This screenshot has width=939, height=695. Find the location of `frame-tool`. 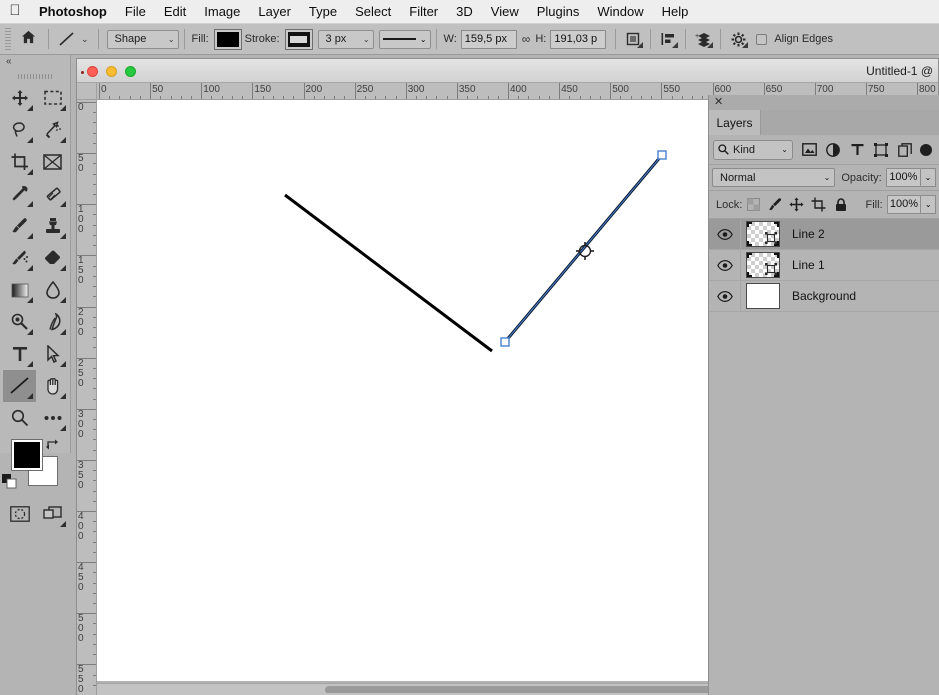

frame-tool is located at coordinates (52, 162).